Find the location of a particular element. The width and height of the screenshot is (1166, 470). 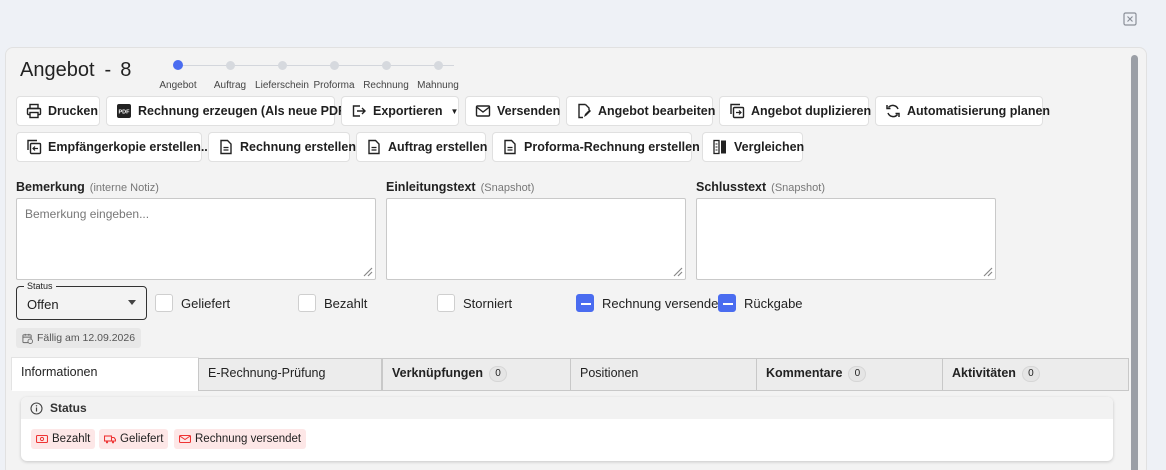

tab-kommentare: Kommentare 0 is located at coordinates (849, 374).